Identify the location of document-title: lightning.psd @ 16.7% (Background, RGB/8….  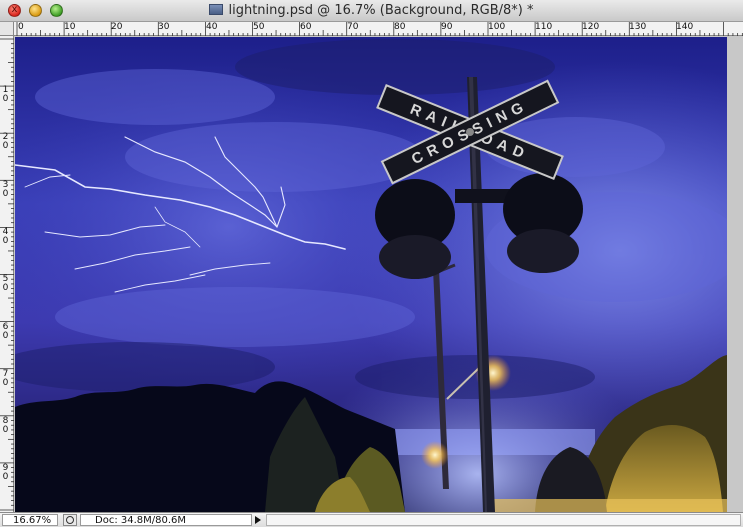
(371, 10).